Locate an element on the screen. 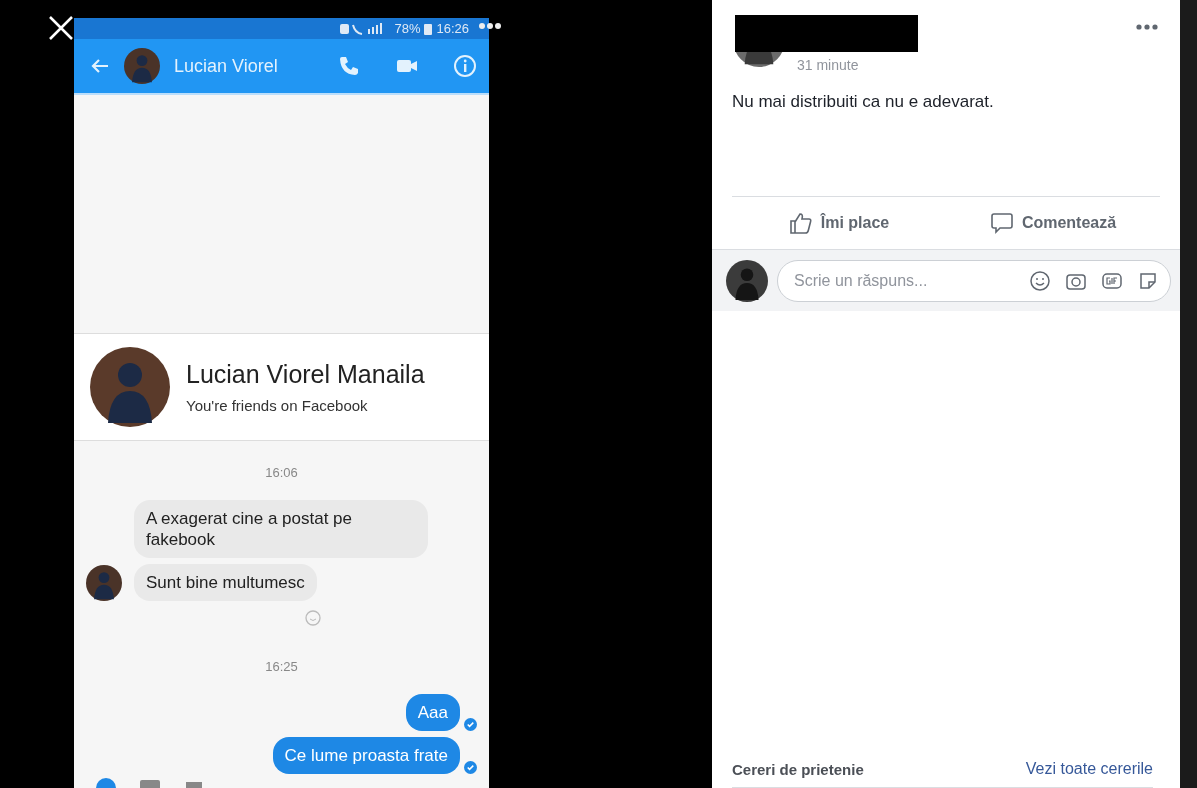 The height and width of the screenshot is (788, 1197). more-options-icon is located at coordinates (490, 26).